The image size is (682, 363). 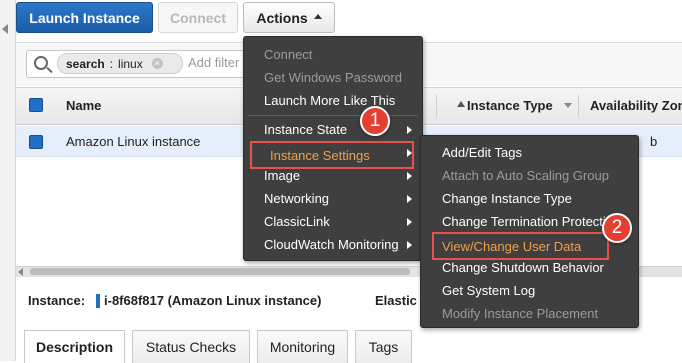 I want to click on tab-label: Monitoring, so click(x=302, y=347).